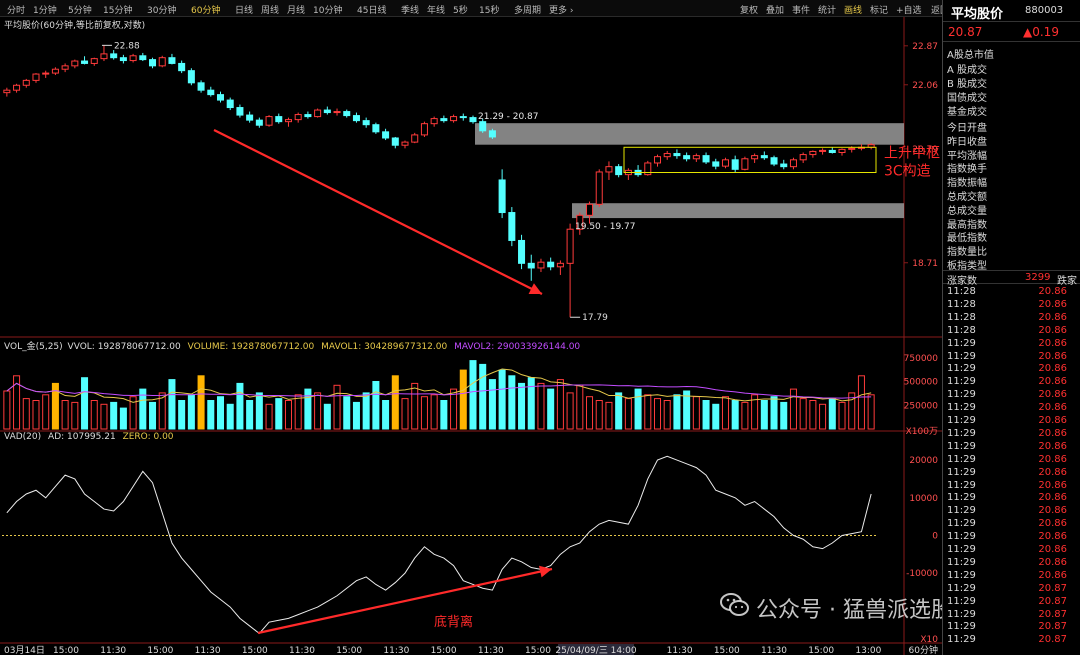  I want to click on mavol2-value: MAVOL2: 290033926144.00, so click(517, 347).